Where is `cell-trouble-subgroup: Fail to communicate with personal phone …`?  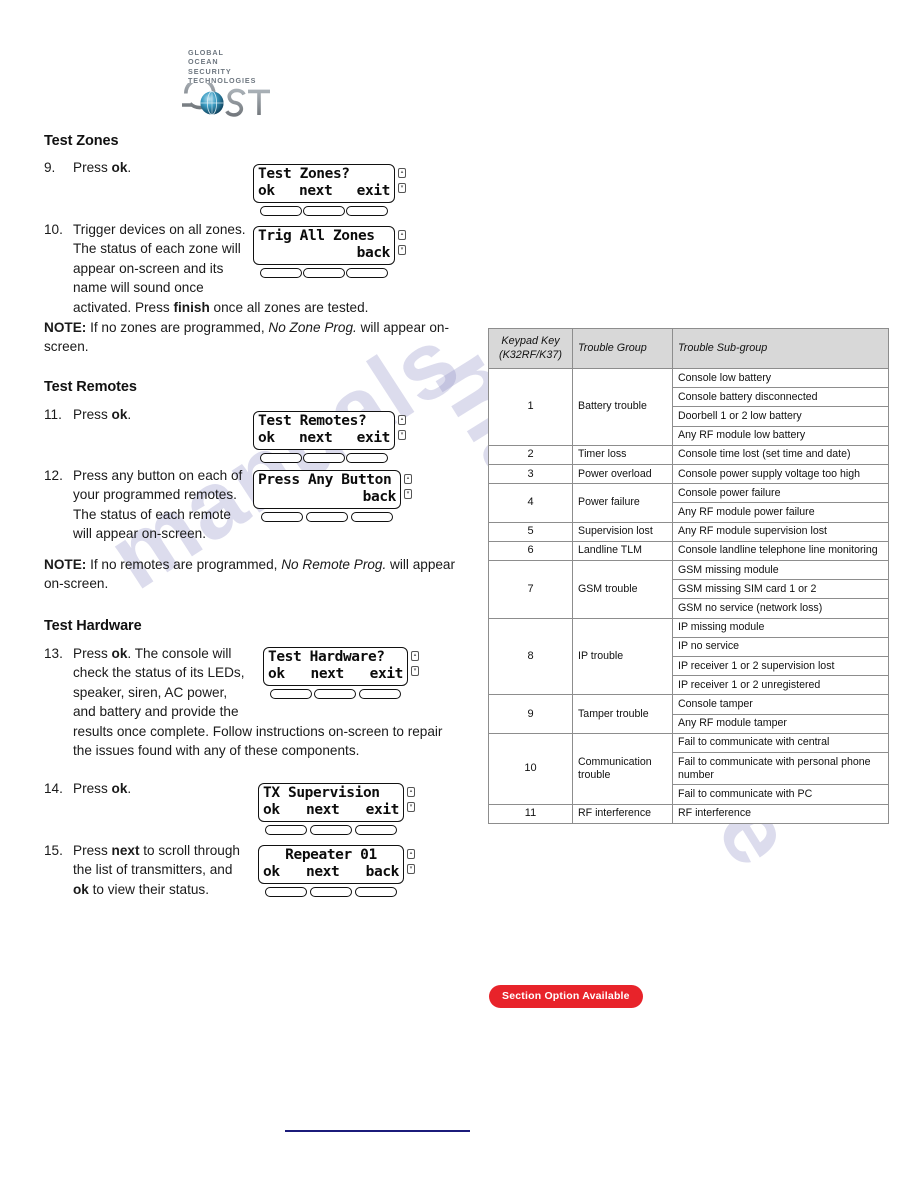
cell-trouble-subgroup: Fail to communicate with personal phone … is located at coordinates (780, 769).